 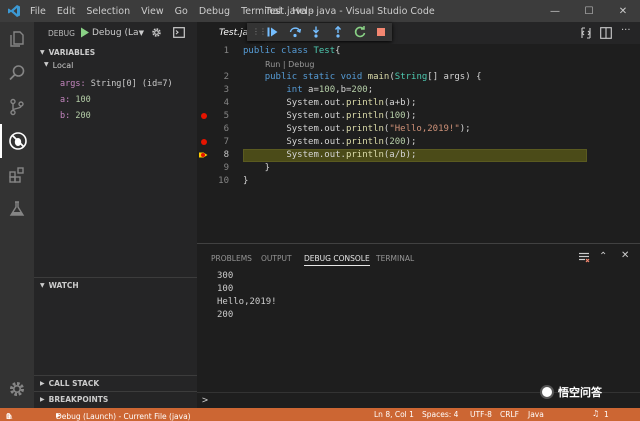 I want to click on maximize-icon: ☐, so click(x=589, y=11).